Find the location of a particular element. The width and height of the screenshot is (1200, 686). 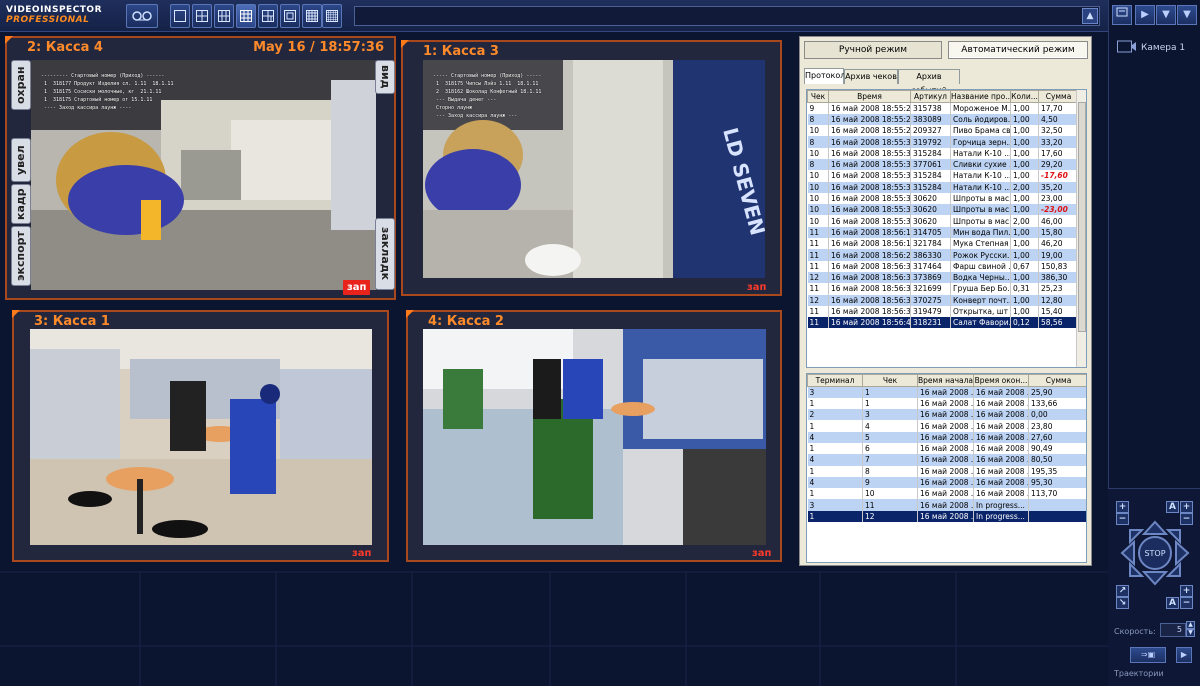

iris-open-button: ↗ is located at coordinates (1122, 591).